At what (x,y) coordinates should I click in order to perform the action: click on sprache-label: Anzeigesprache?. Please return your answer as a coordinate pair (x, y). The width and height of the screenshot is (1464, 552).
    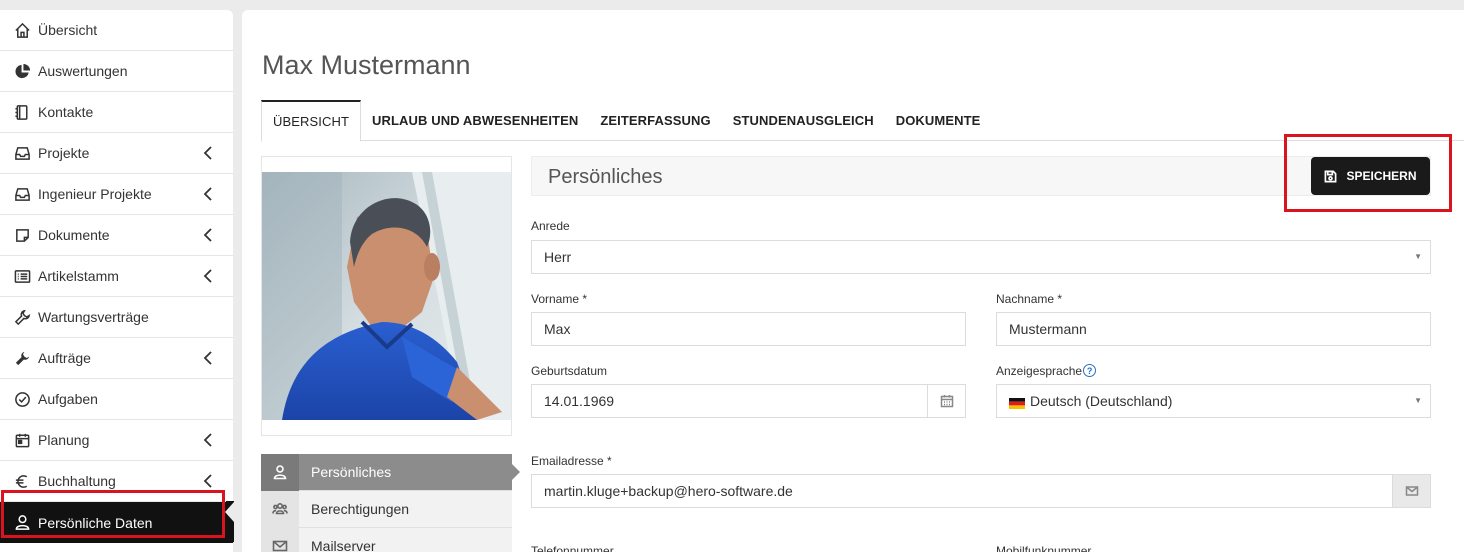
    Looking at the image, I should click on (1046, 371).